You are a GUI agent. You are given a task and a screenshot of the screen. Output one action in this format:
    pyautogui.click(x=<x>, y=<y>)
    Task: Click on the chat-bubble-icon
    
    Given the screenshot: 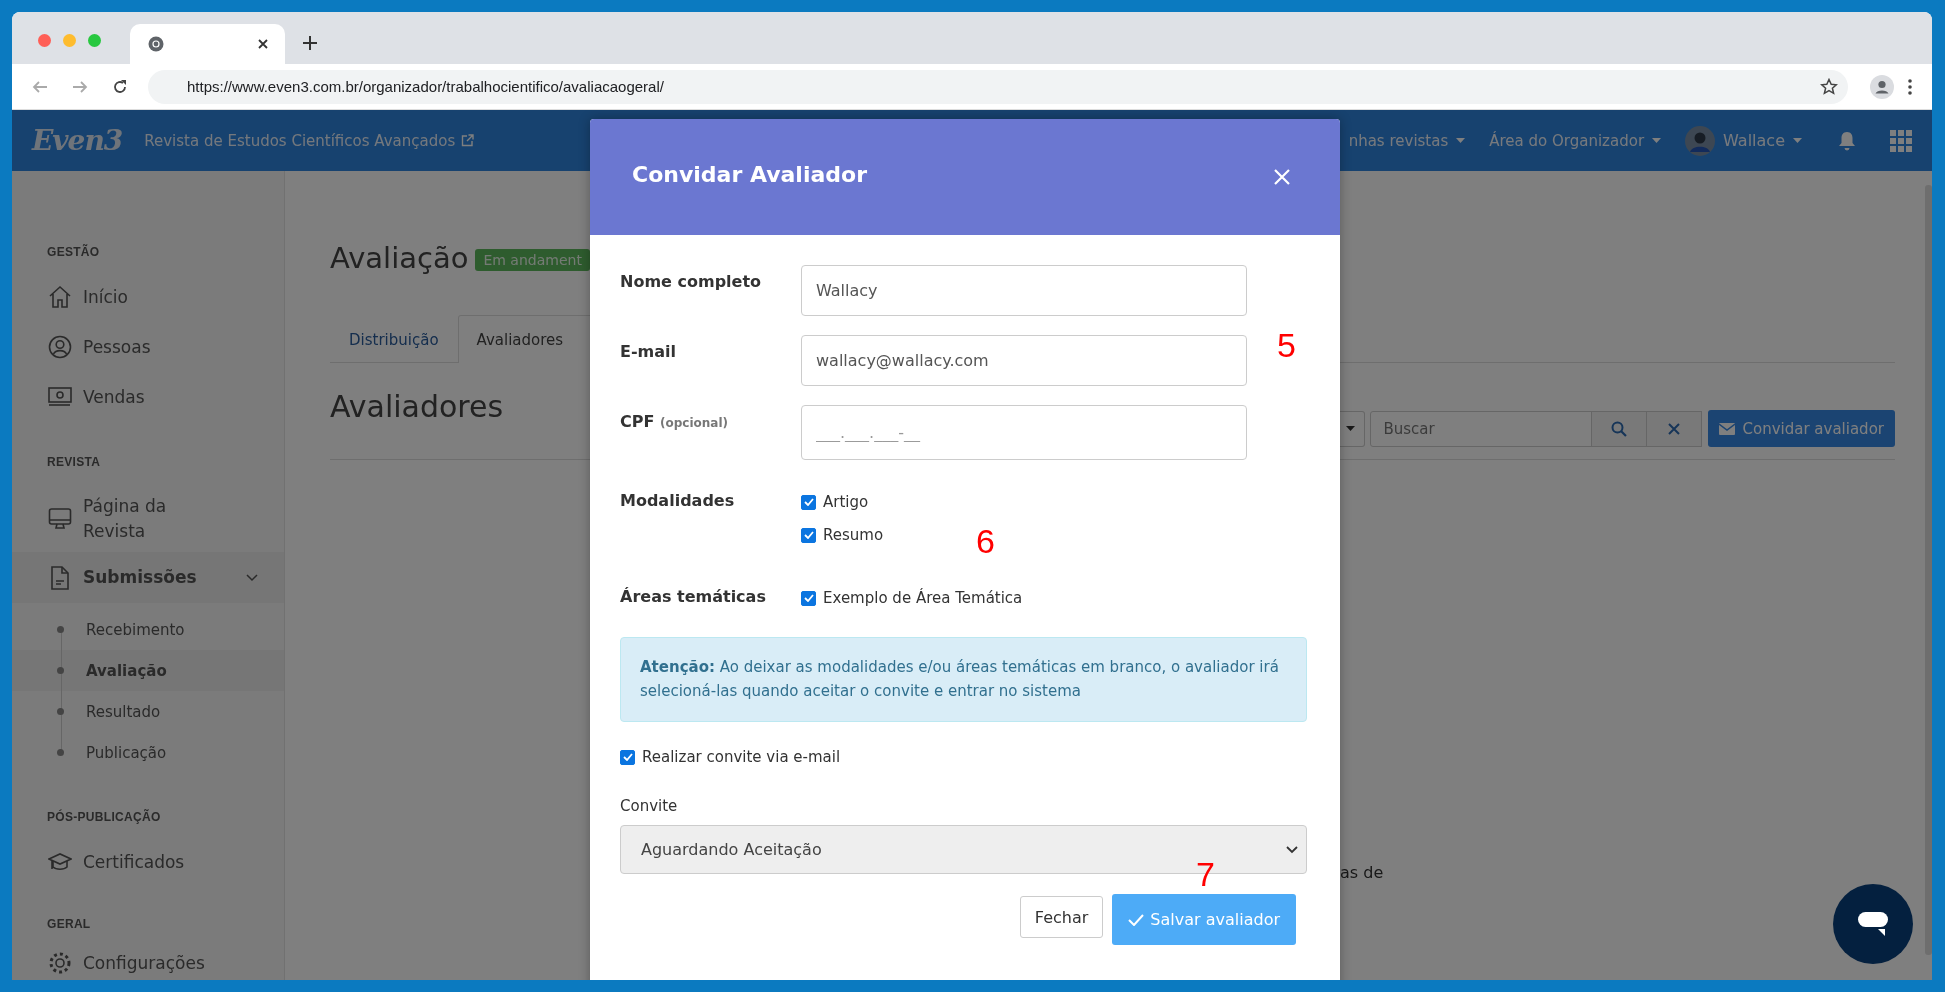 What is the action you would take?
    pyautogui.click(x=1873, y=924)
    